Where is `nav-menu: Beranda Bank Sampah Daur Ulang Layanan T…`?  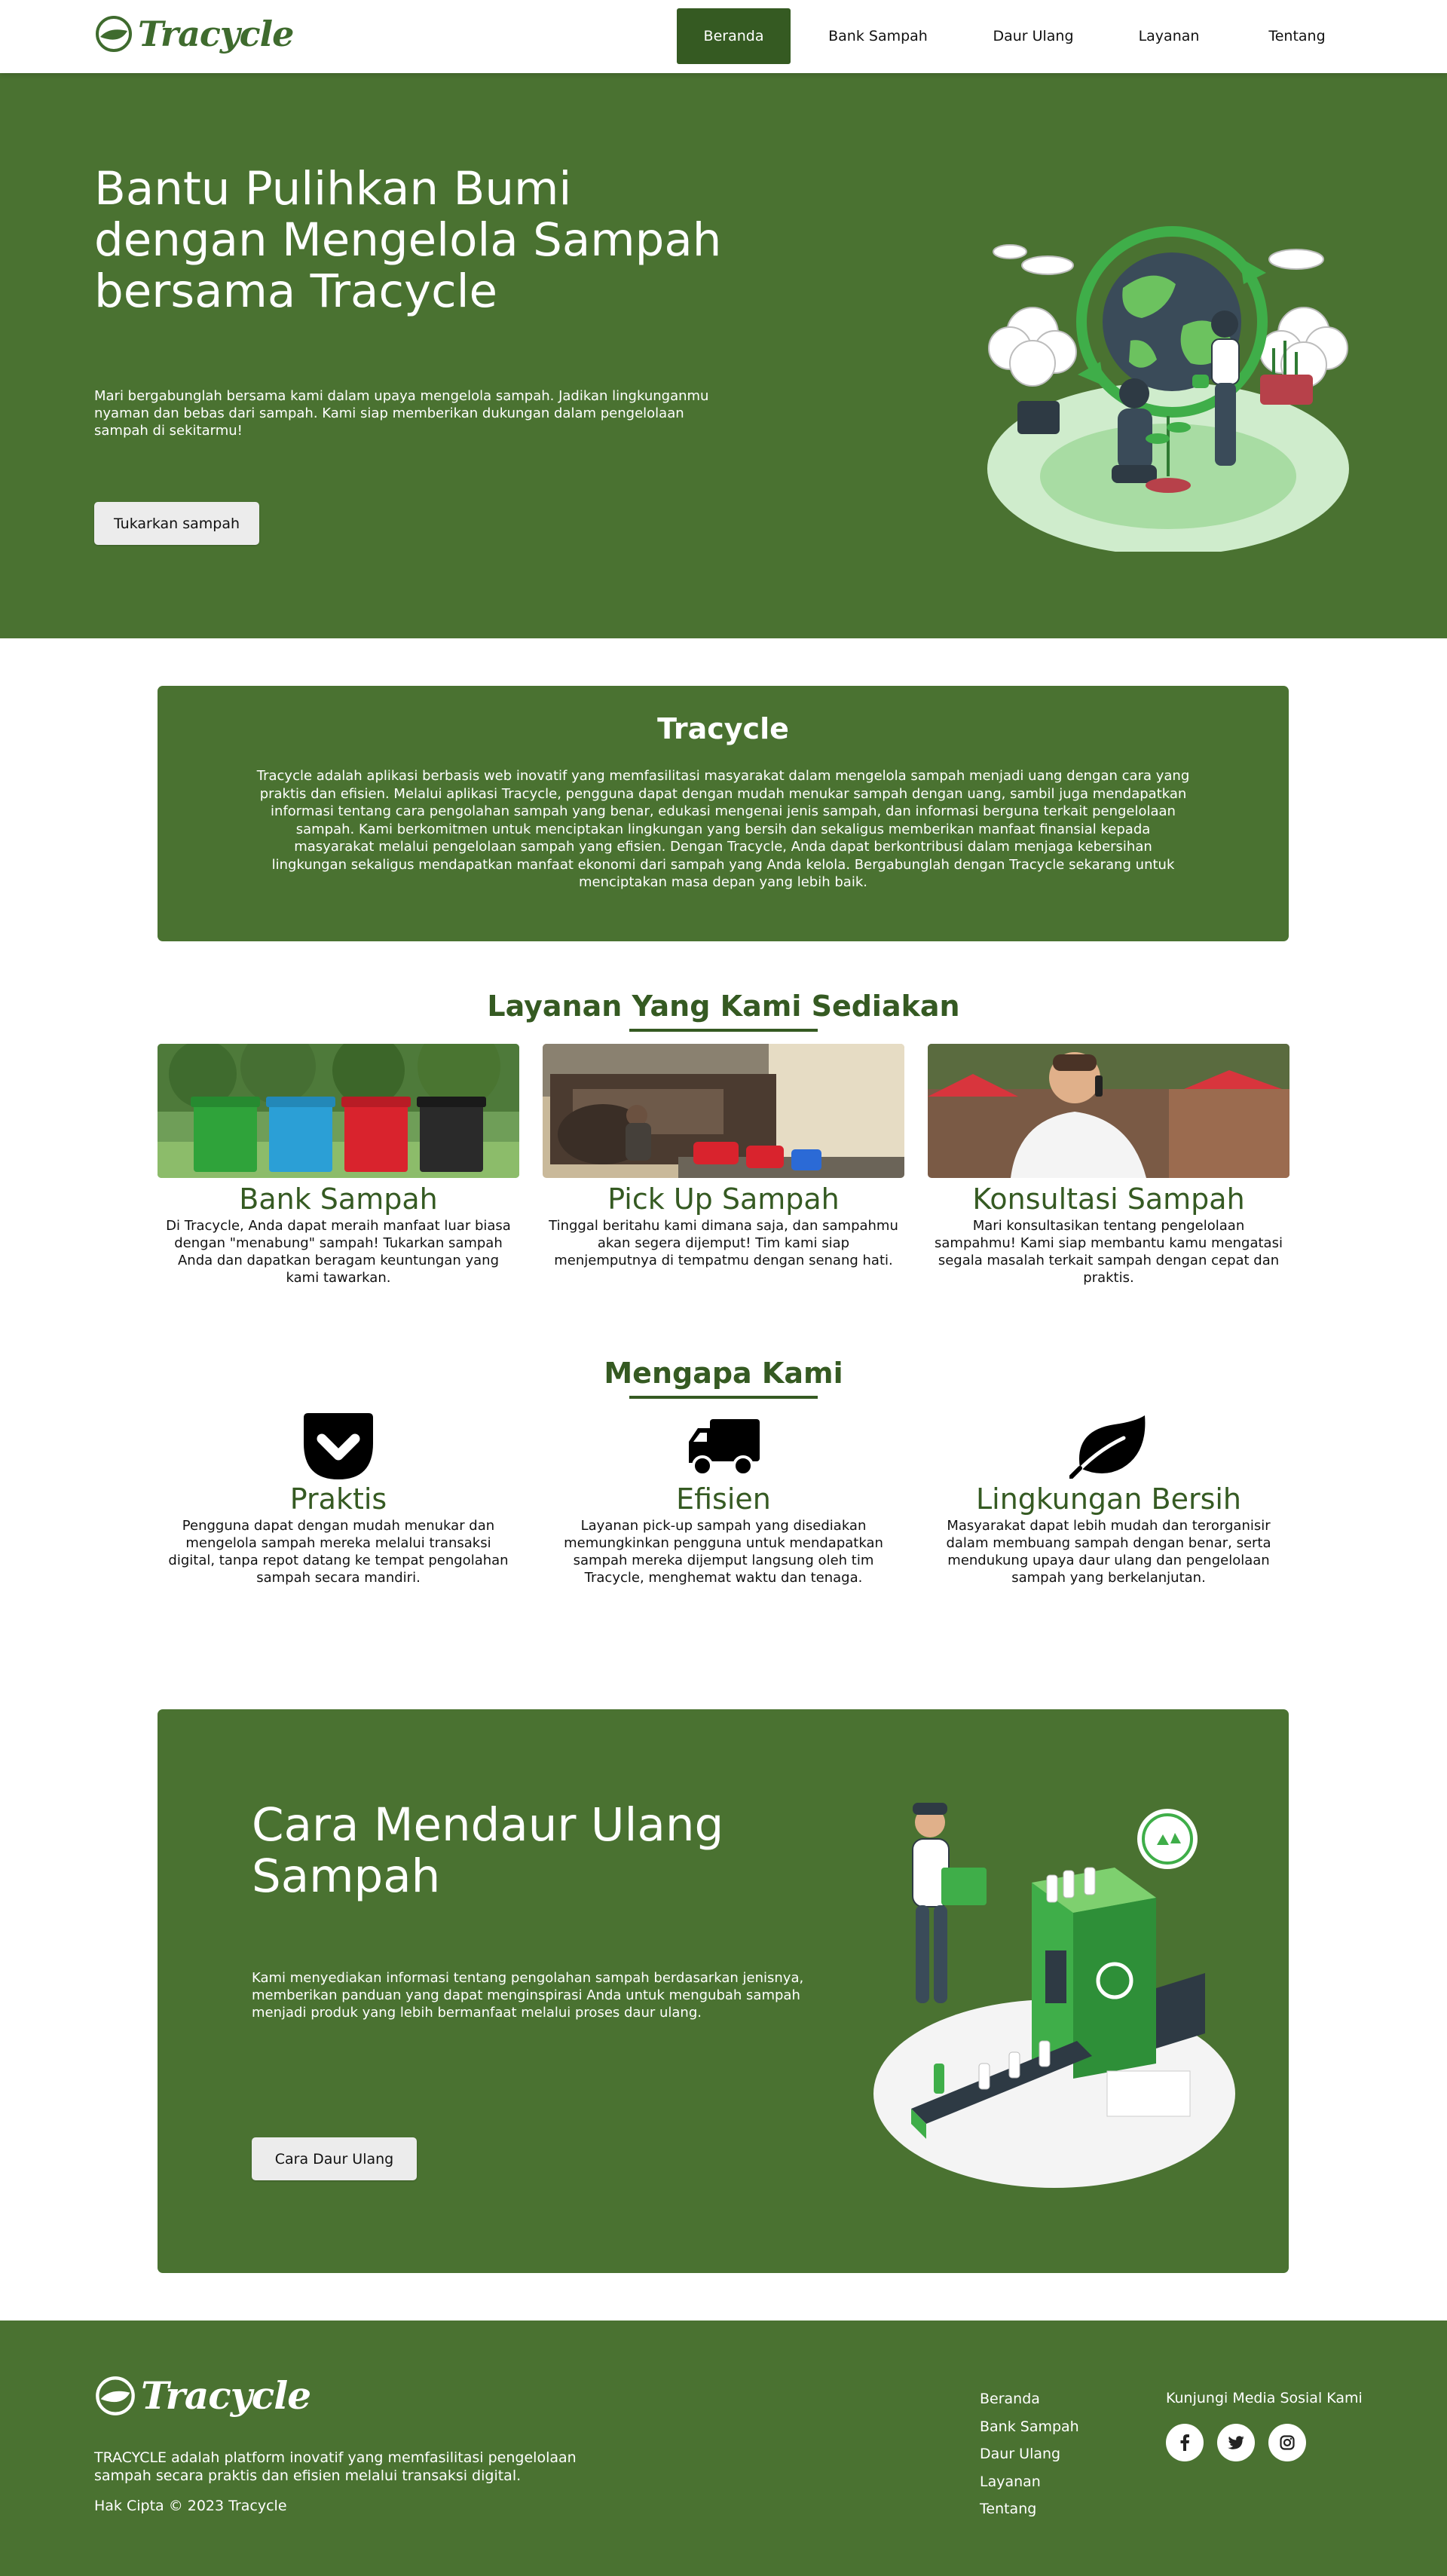
nav-menu: Beranda Bank Sampah Daur Ulang Layanan T… is located at coordinates (1017, 36).